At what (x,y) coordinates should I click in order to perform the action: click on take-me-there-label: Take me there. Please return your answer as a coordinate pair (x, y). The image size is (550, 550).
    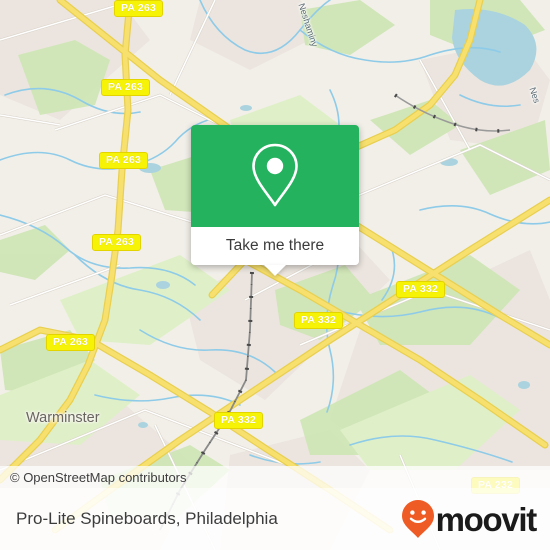
    Looking at the image, I should click on (275, 245).